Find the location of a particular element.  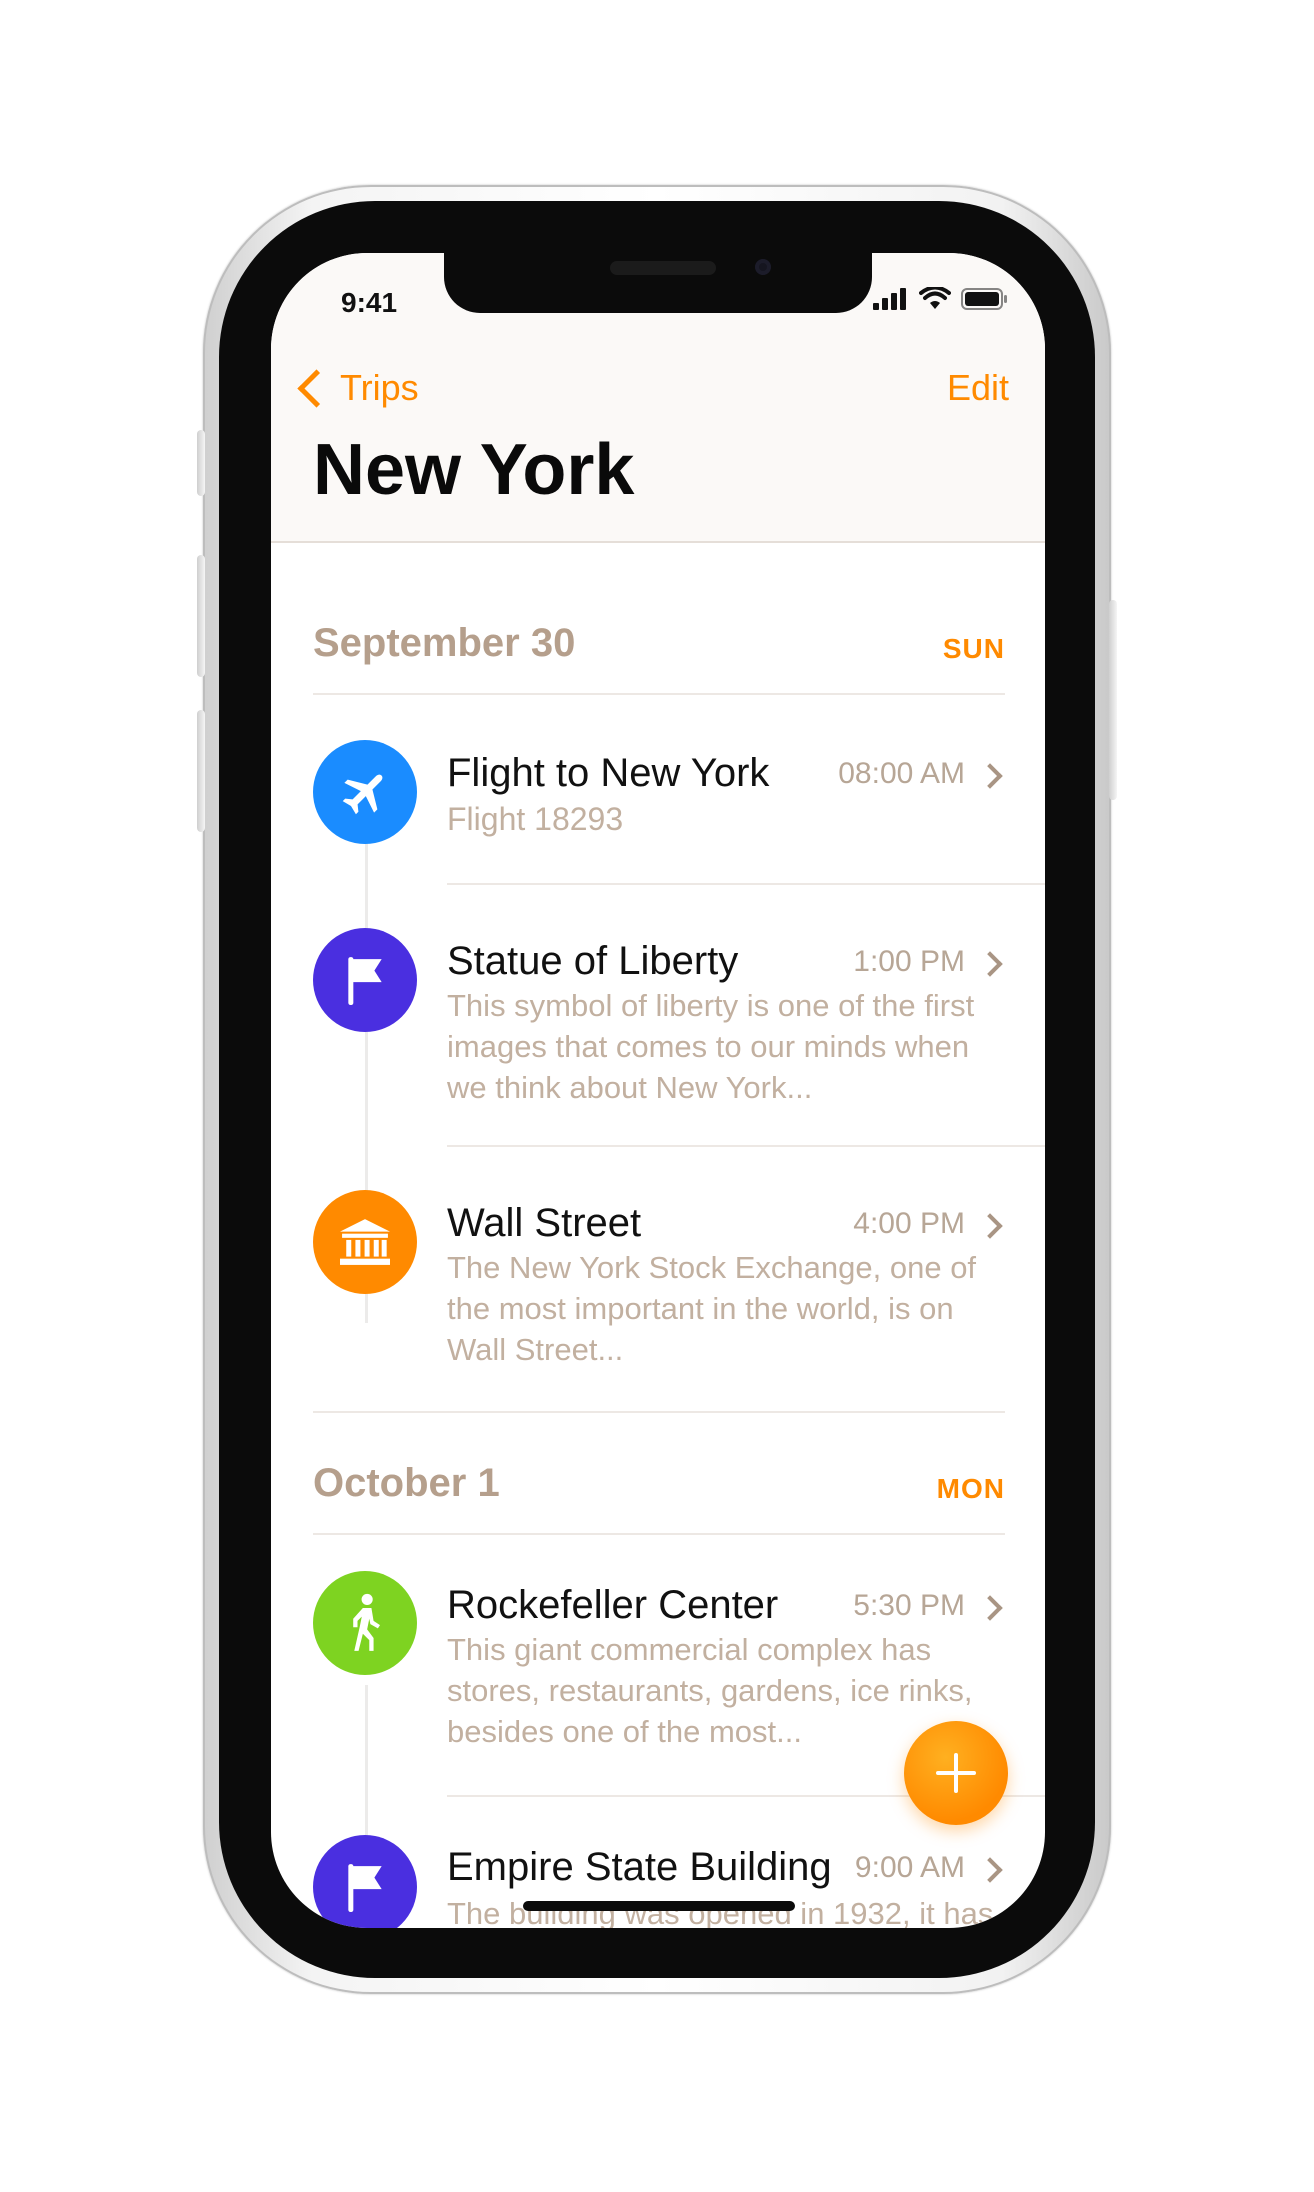

item-title: Flight to New York is located at coordinates (608, 773).